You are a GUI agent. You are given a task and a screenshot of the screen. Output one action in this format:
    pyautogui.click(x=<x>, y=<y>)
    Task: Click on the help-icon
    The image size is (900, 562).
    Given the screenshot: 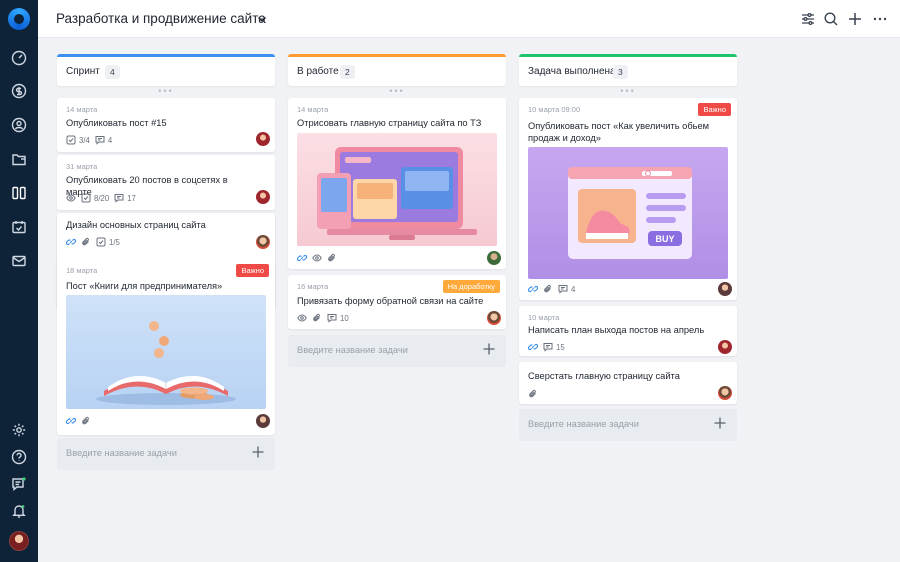 What is the action you would take?
    pyautogui.click(x=19, y=457)
    